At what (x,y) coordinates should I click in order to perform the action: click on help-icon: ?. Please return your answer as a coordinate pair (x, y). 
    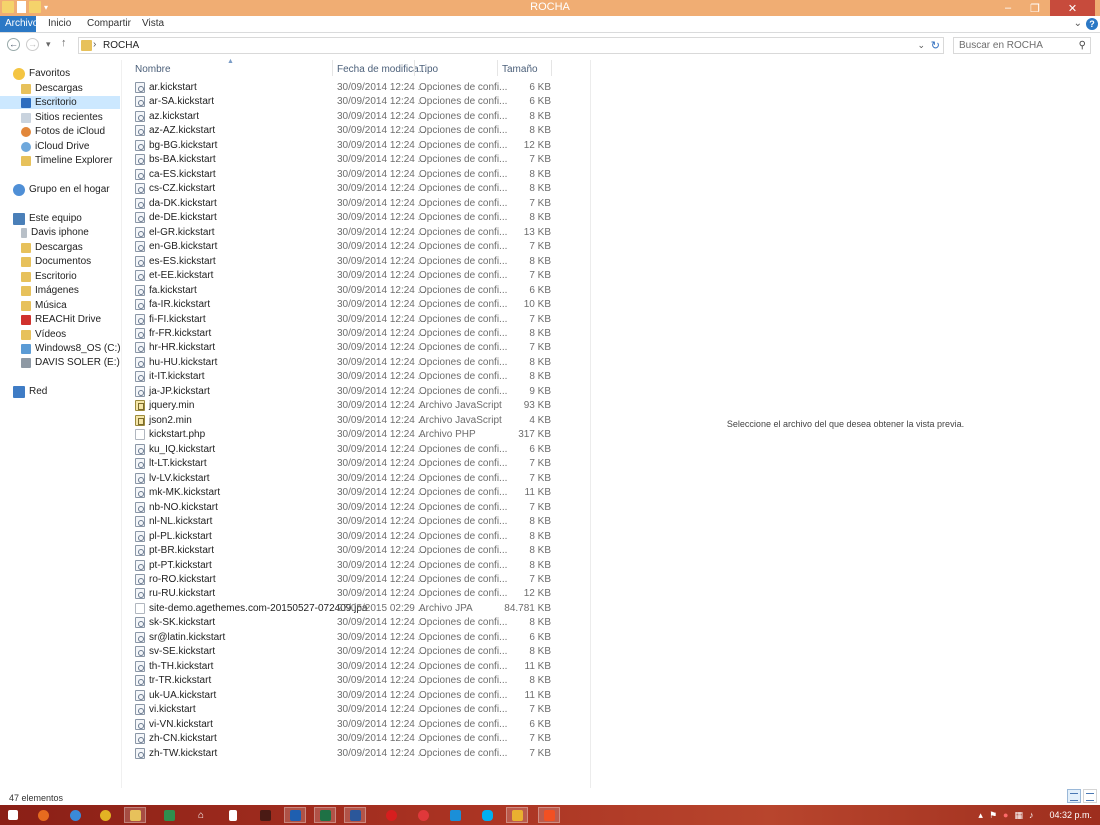
    Looking at the image, I should click on (1092, 24).